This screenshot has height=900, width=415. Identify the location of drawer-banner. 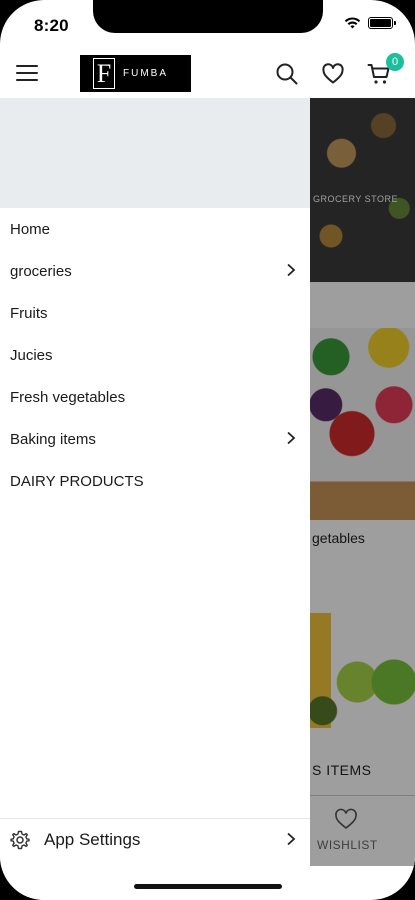
(155, 153).